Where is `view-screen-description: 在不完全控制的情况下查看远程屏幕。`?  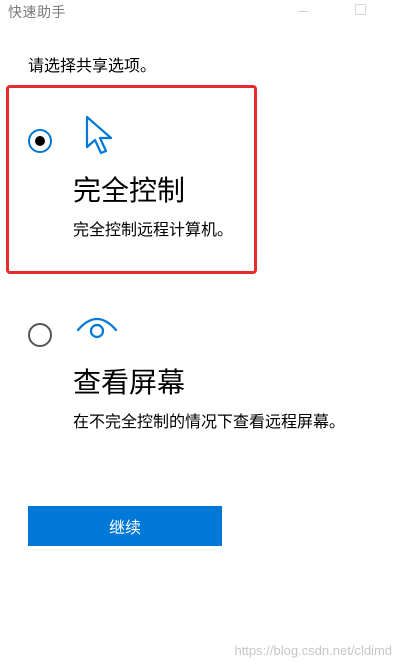
view-screen-description: 在不完全控制的情况下查看远程屏幕。 is located at coordinates (209, 421).